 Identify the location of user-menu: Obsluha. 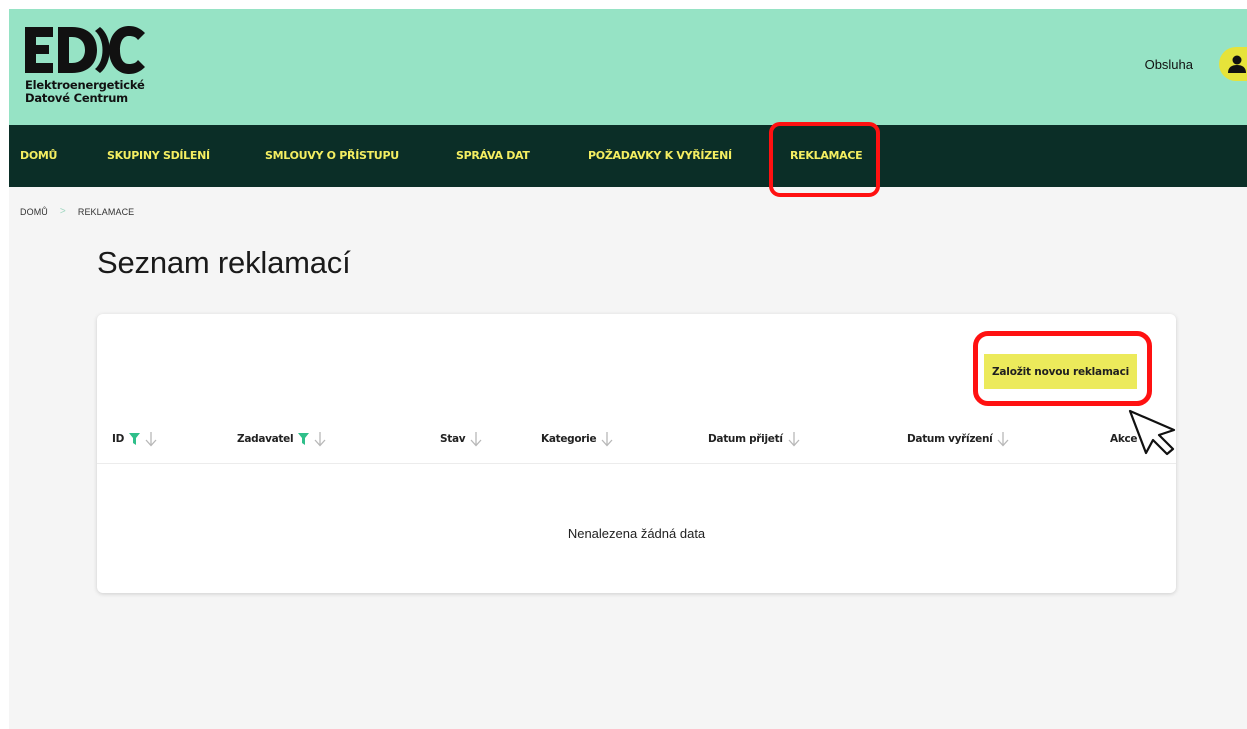
(1196, 64).